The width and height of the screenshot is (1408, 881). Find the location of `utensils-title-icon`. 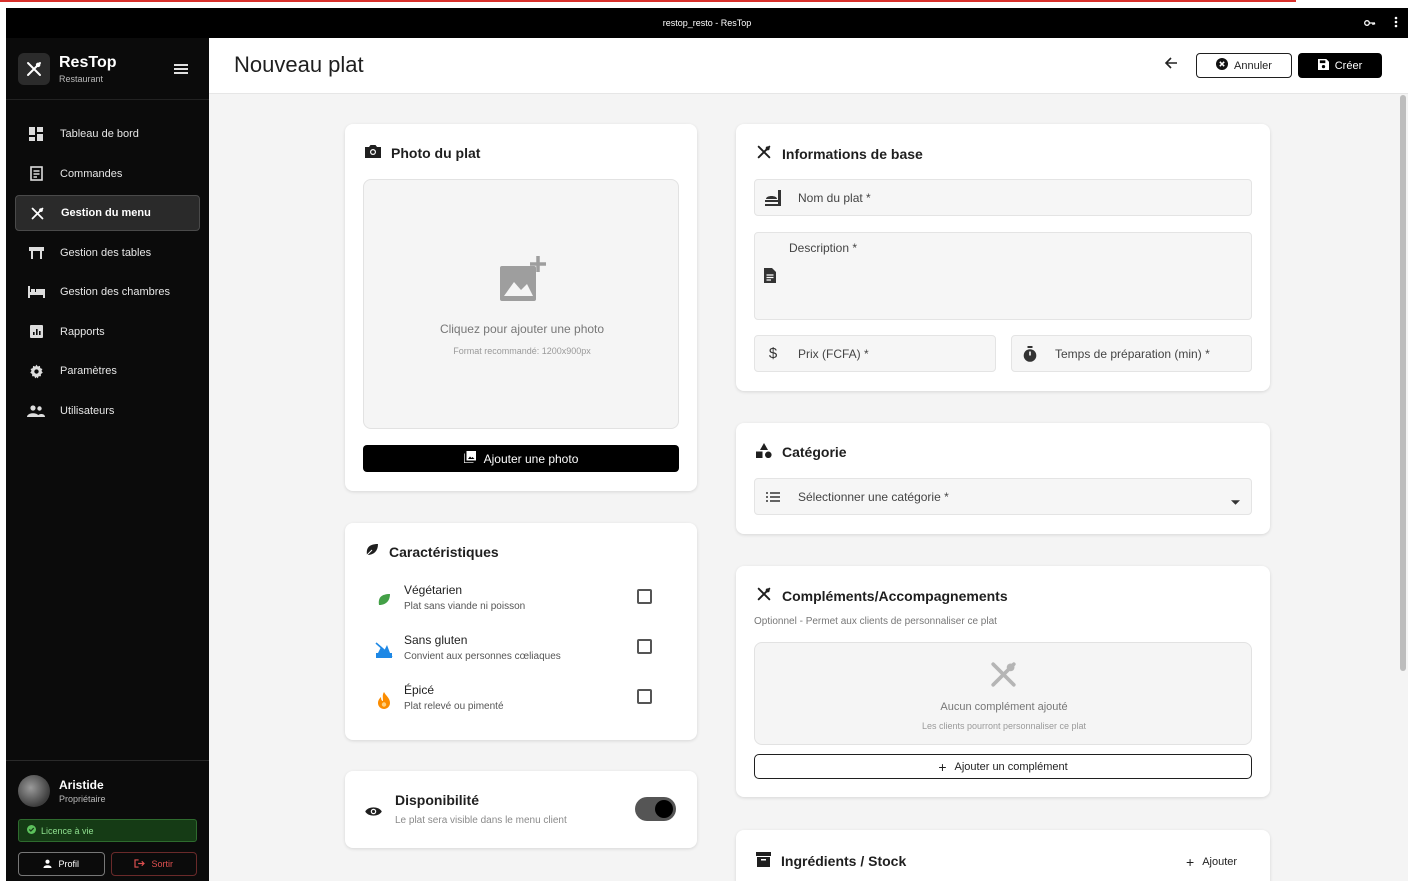

utensils-title-icon is located at coordinates (764, 153).